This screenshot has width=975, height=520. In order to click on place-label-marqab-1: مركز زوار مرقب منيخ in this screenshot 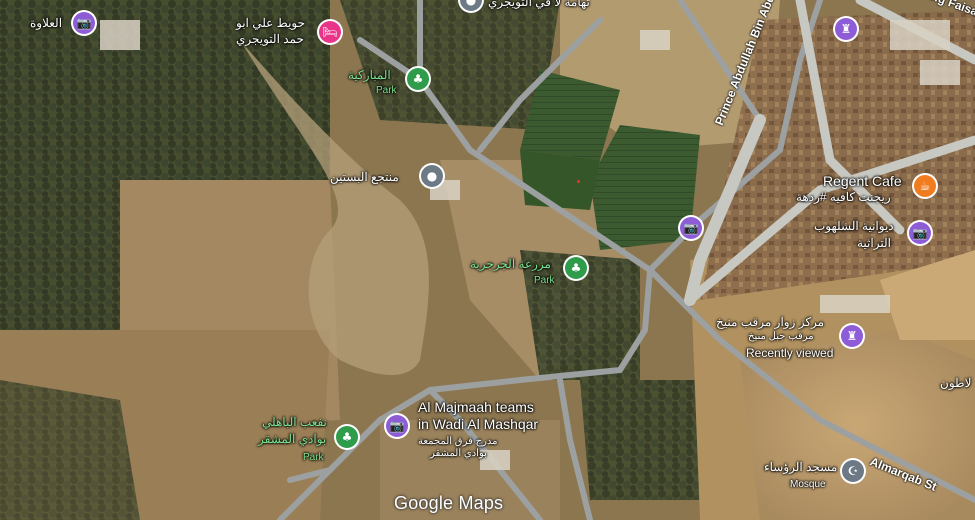, I will do `click(770, 322)`.